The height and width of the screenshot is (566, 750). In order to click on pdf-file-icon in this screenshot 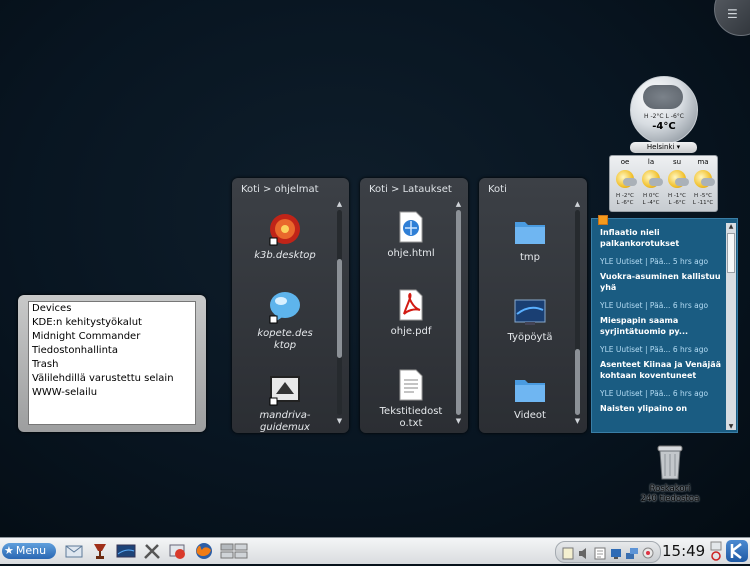, I will do `click(411, 305)`.